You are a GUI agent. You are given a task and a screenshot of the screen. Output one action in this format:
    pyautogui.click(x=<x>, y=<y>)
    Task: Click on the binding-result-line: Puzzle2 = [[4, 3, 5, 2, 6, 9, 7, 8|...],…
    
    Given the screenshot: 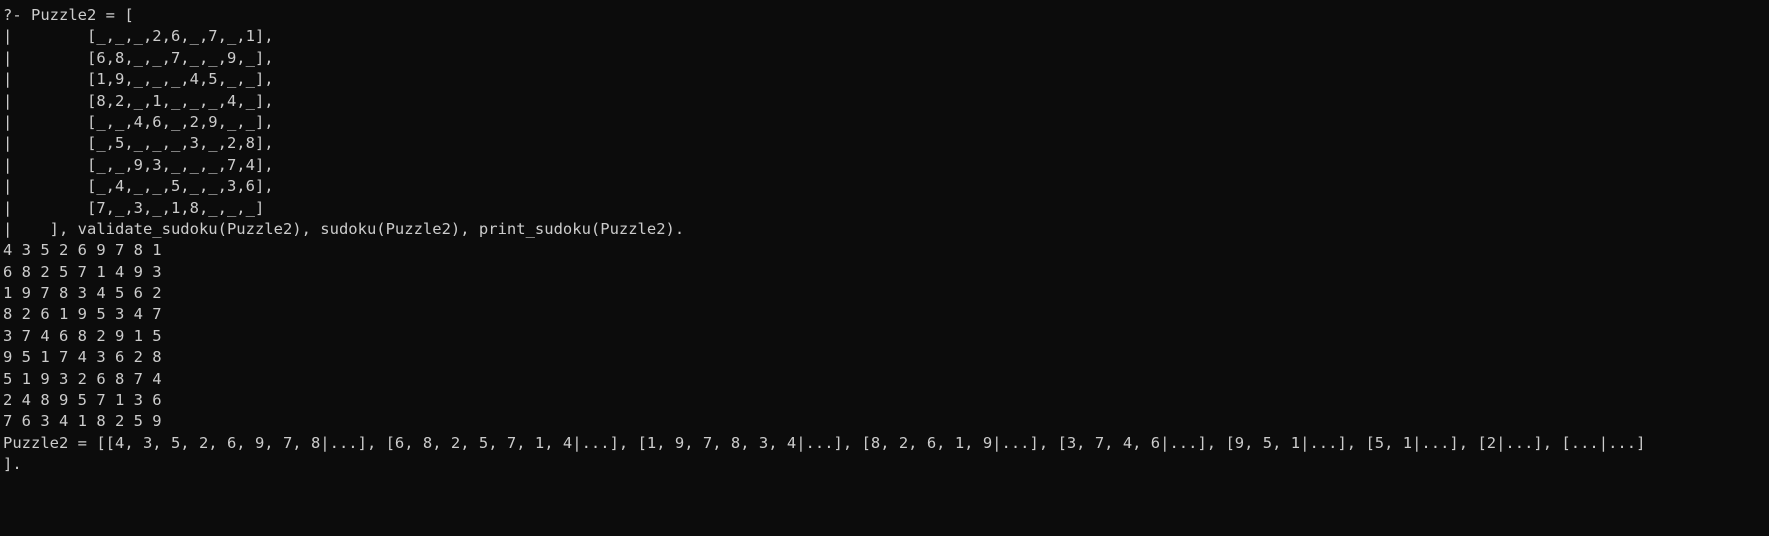 What is the action you would take?
    pyautogui.click(x=824, y=442)
    